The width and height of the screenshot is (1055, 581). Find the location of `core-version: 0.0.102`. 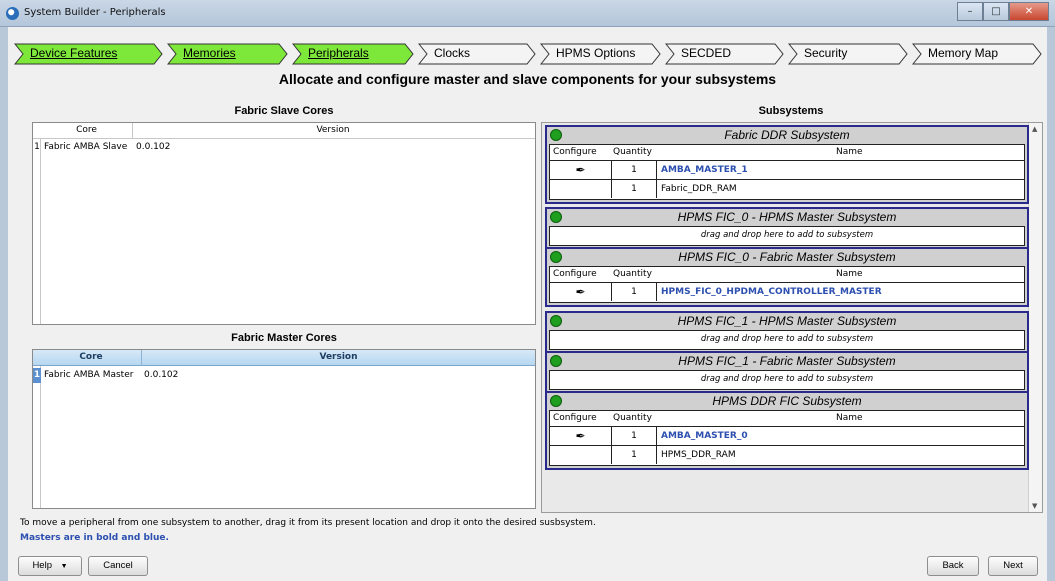

core-version: 0.0.102 is located at coordinates (153, 147).